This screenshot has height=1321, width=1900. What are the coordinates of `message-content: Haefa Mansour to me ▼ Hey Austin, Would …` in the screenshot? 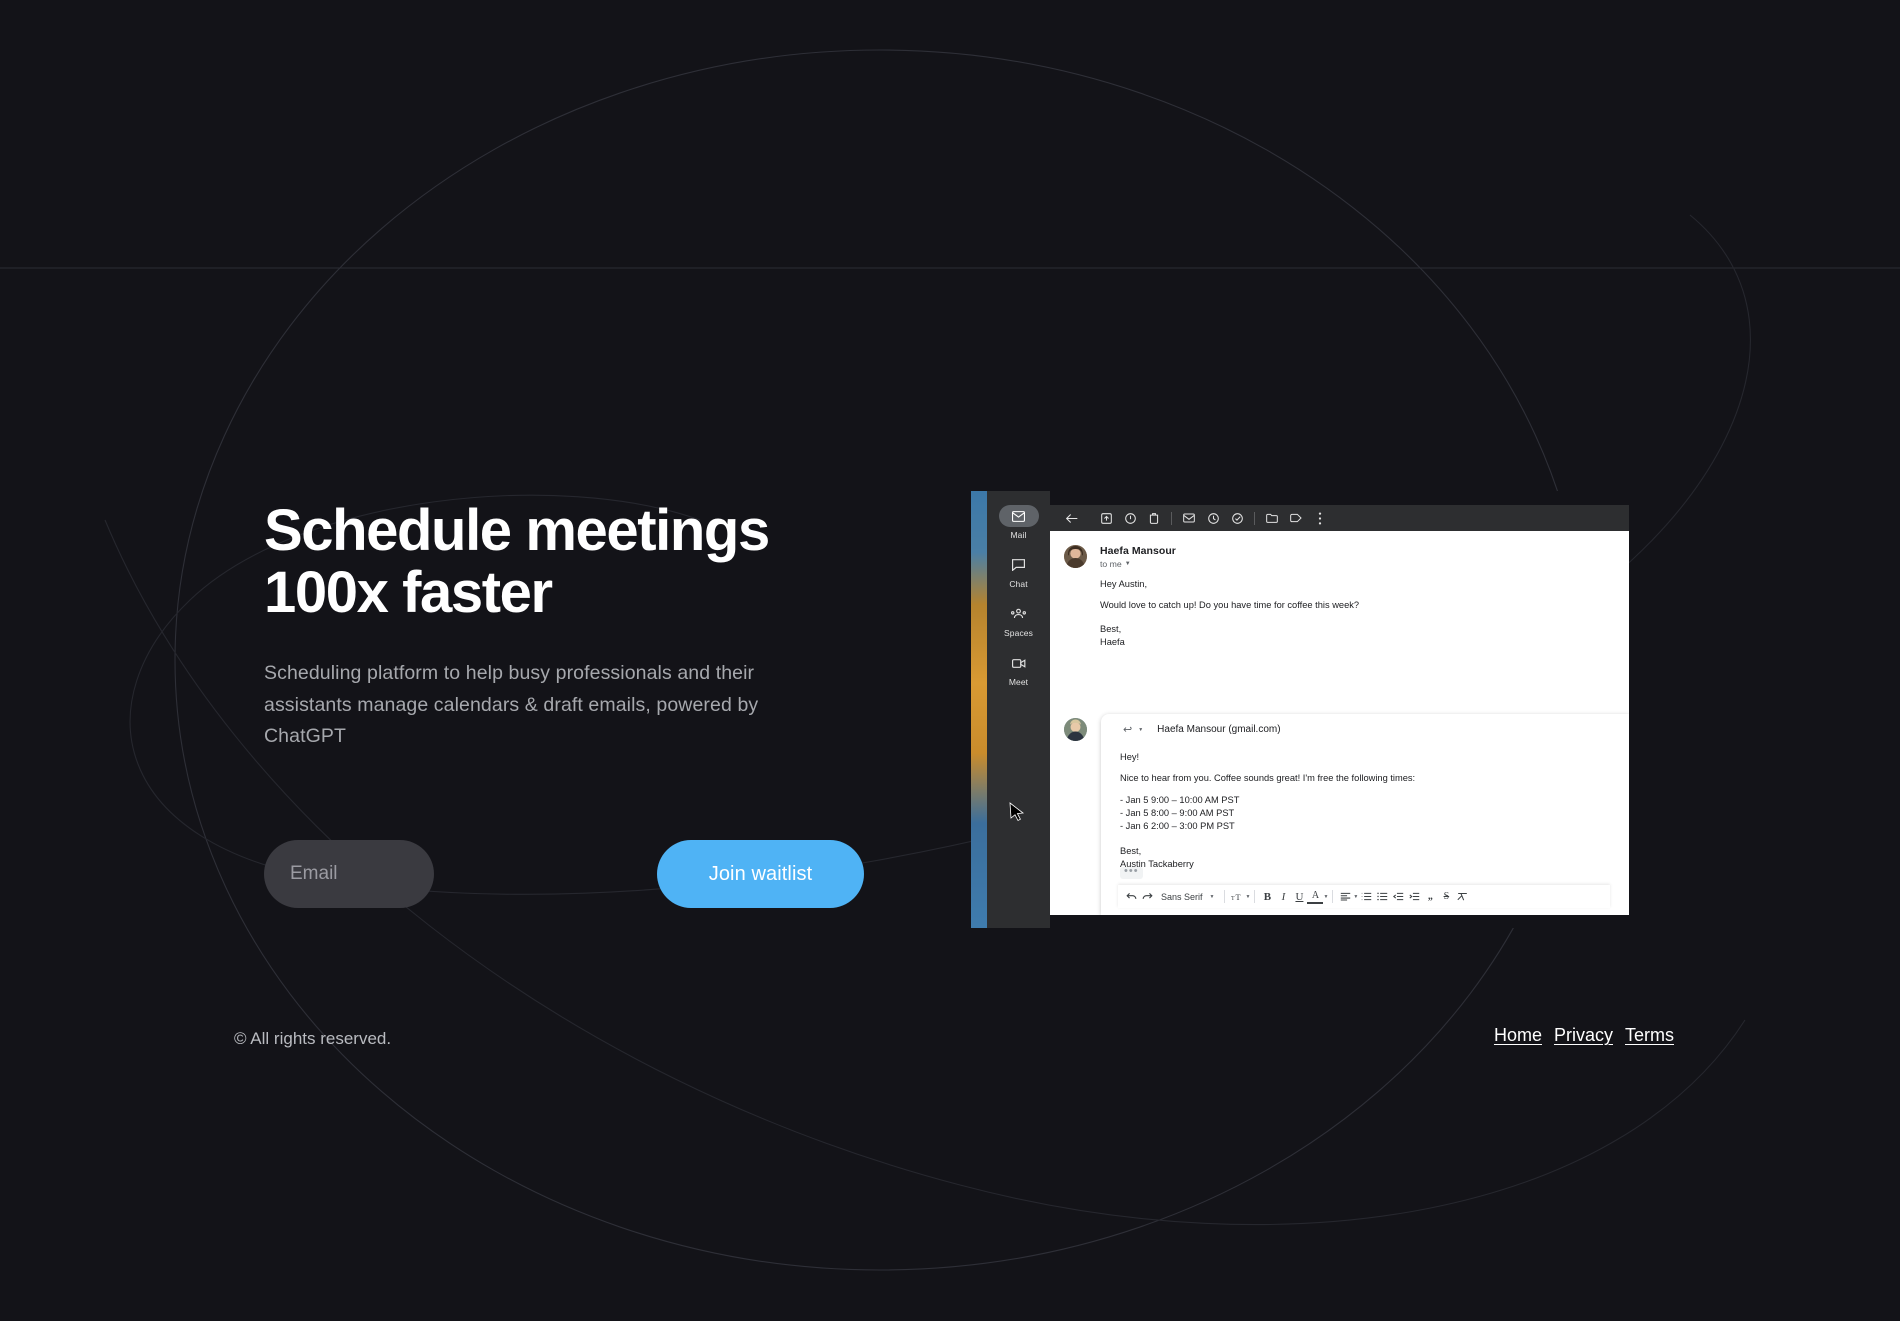 It's located at (1364, 597).